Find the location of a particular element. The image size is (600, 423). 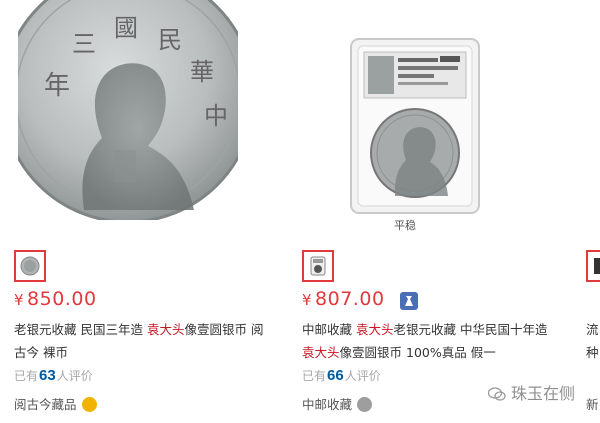

svg-text: 三 is located at coordinates (84, 44).